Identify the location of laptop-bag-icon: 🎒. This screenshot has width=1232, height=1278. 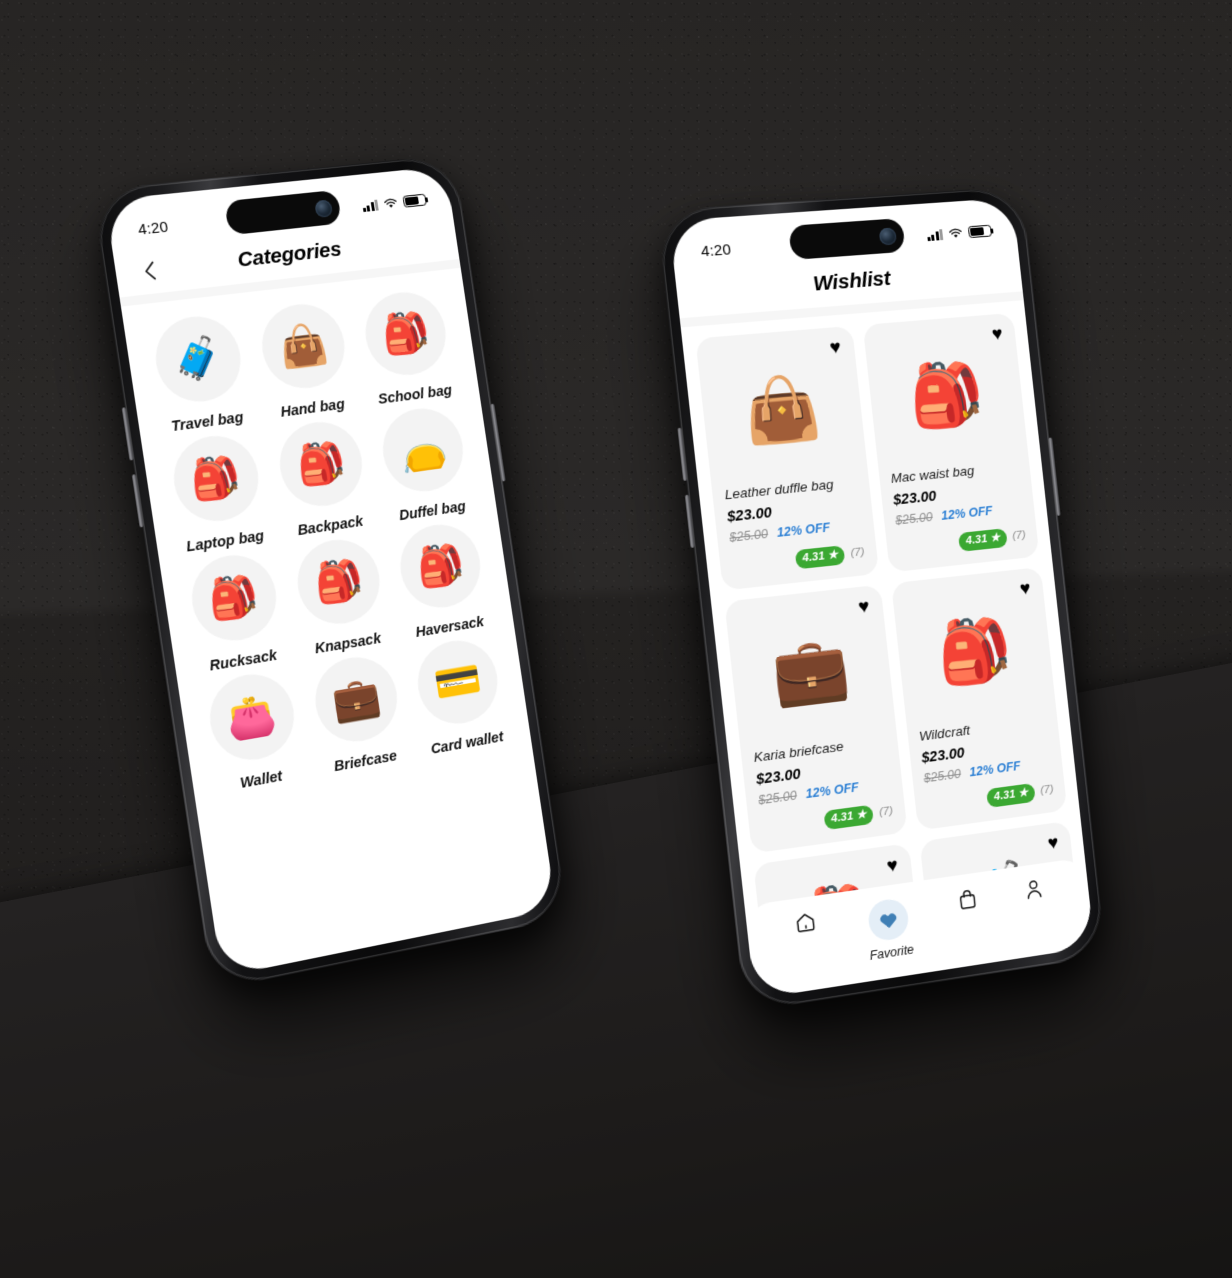
(215, 478).